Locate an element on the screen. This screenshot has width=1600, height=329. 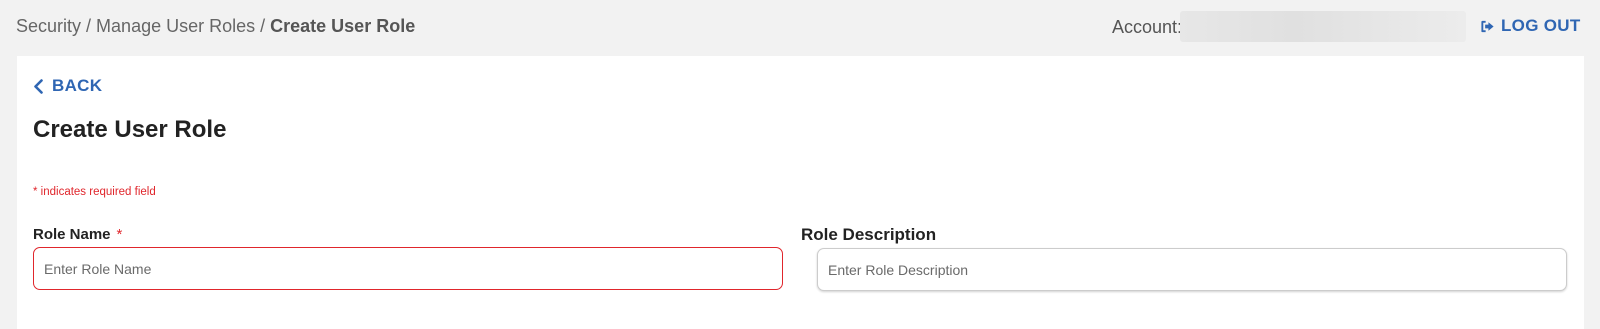
breadcrumb-item-manage-user-roles: Manage User Roles is located at coordinates (175, 26).